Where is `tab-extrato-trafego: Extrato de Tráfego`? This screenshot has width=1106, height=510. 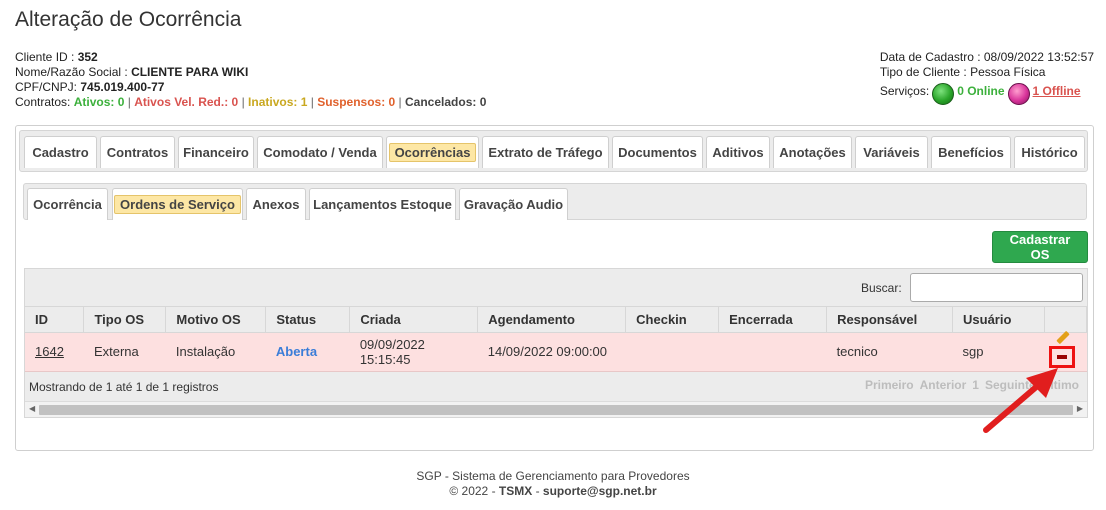 tab-extrato-trafego: Extrato de Tráfego is located at coordinates (545, 152).